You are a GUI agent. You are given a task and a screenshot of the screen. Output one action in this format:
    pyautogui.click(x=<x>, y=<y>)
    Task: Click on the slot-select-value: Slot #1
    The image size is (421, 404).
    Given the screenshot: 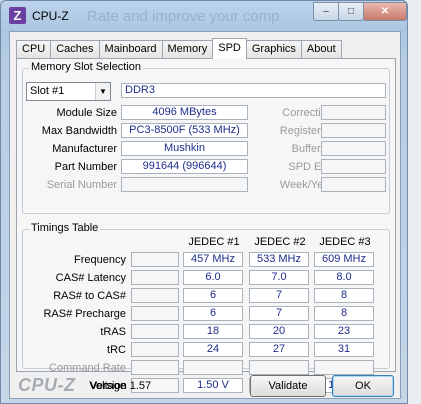 What is the action you would take?
    pyautogui.click(x=47, y=91)
    